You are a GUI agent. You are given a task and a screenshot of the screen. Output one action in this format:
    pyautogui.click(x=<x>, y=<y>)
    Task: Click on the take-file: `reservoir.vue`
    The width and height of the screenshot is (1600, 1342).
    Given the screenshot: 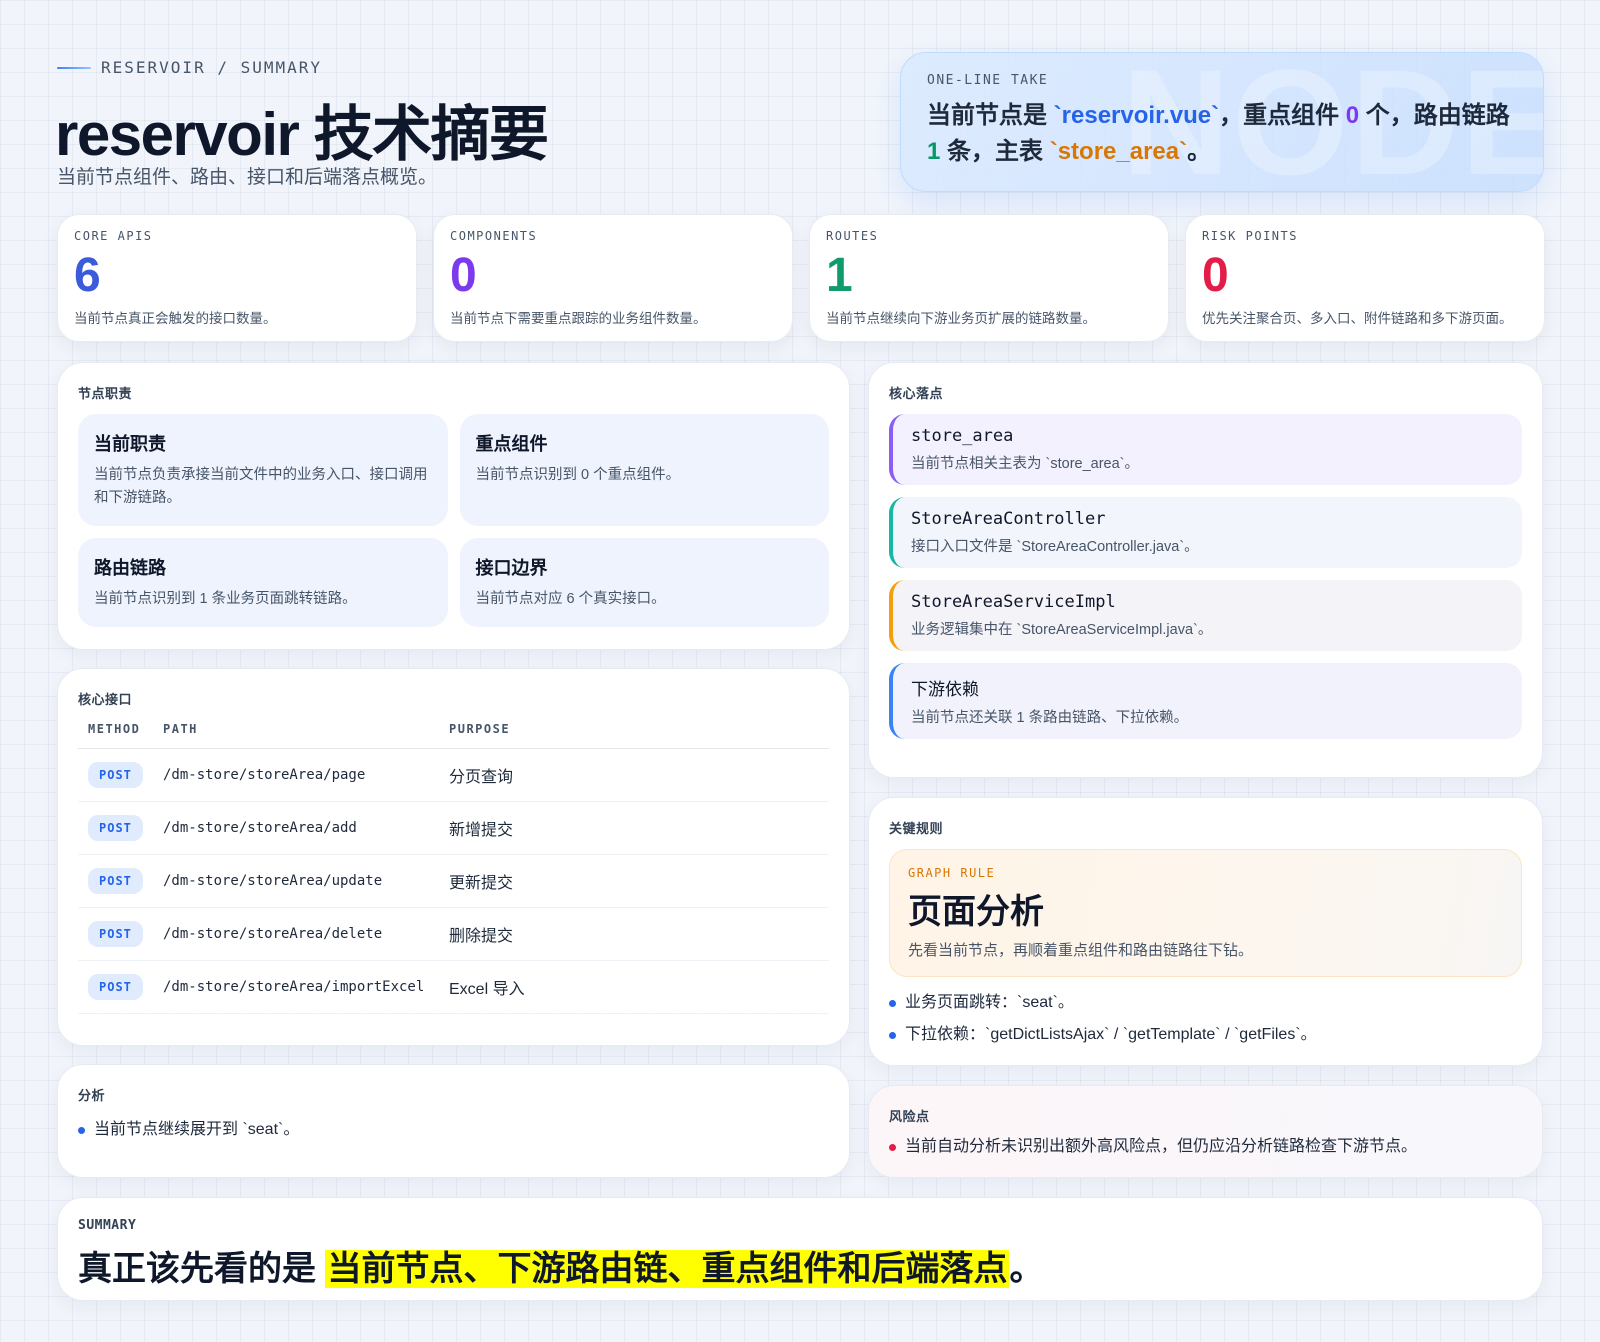 What is the action you would take?
    pyautogui.click(x=1136, y=115)
    